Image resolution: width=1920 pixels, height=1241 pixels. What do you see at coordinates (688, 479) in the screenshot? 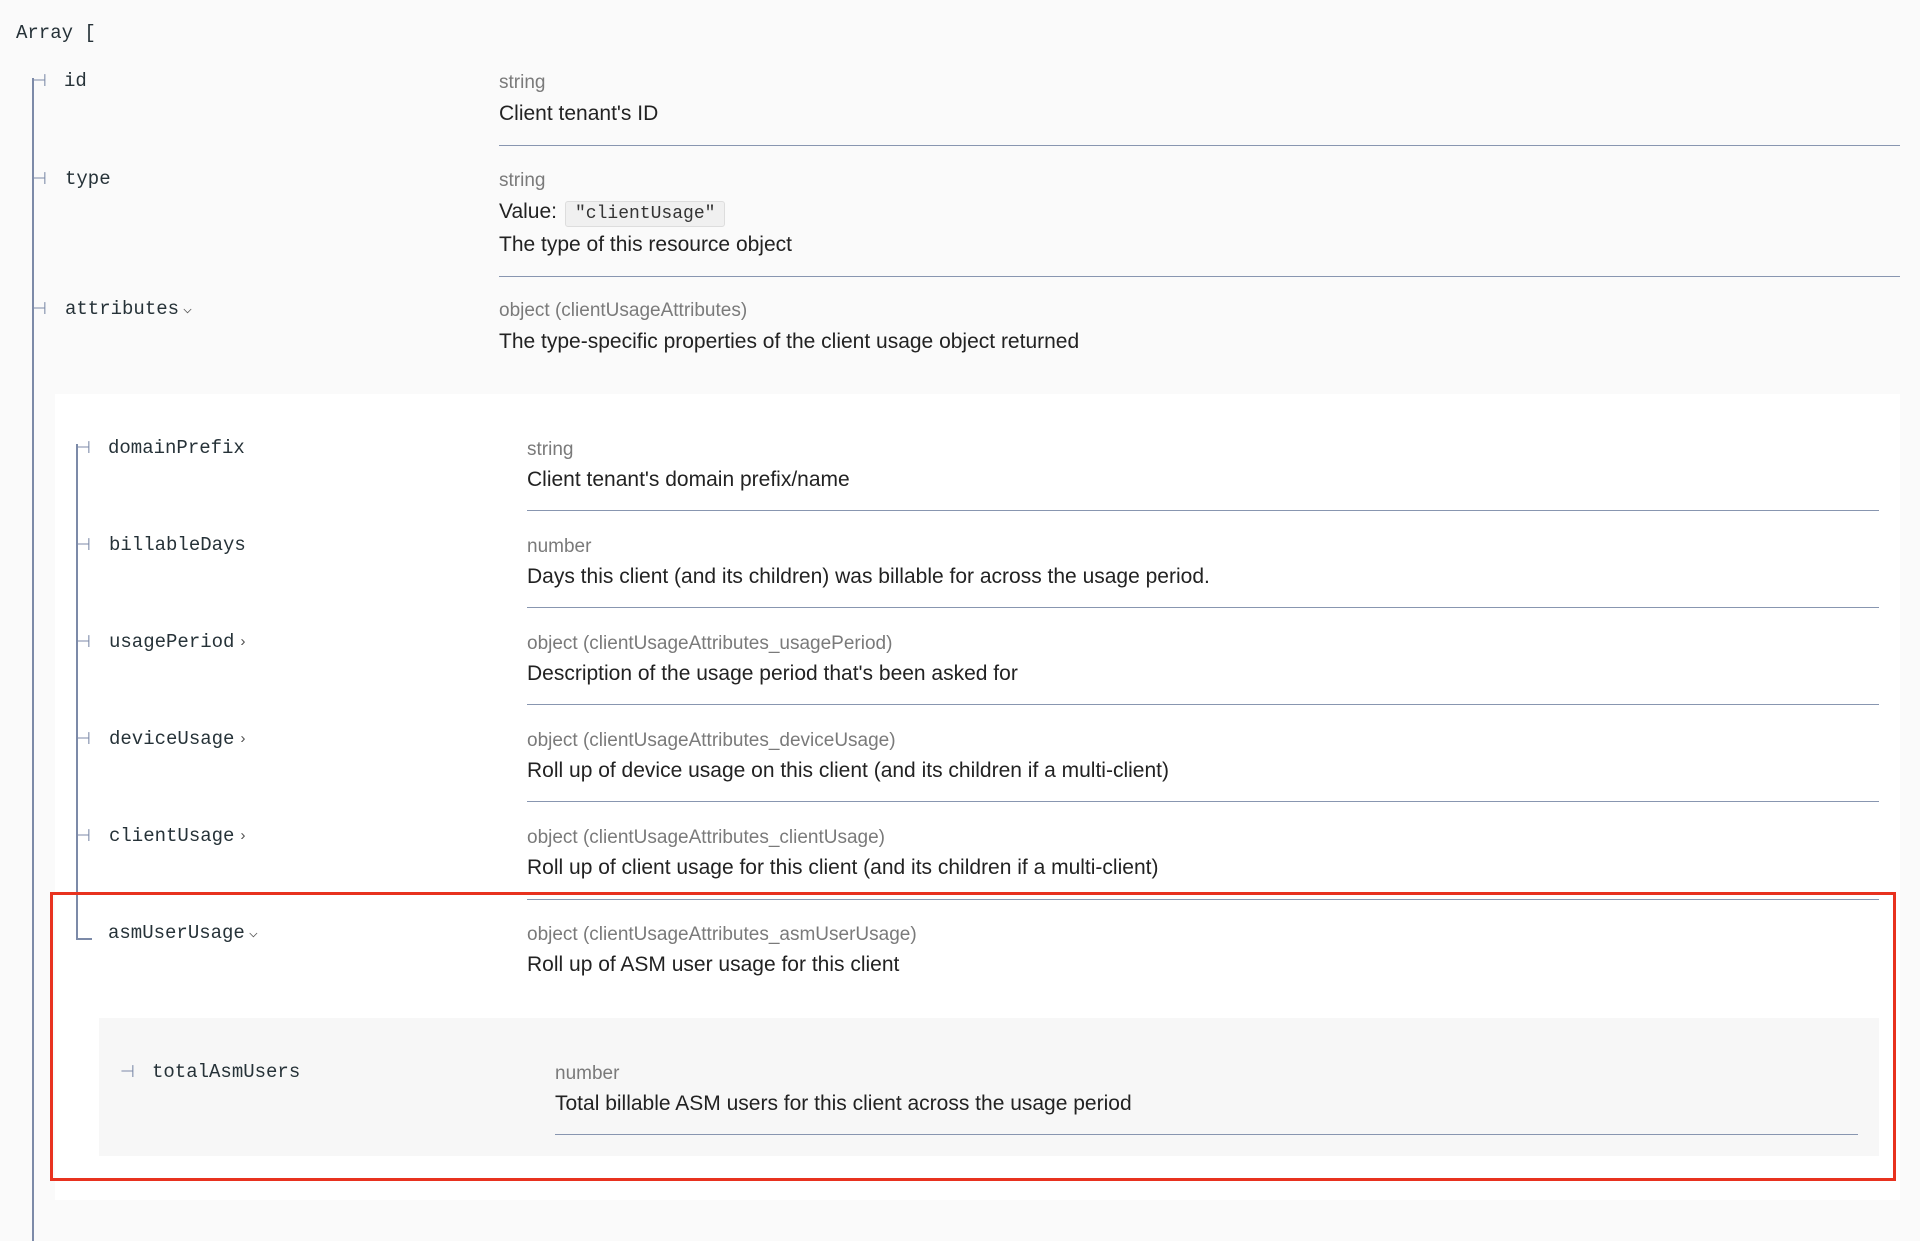
I see `property-description: Client tenant's domain prefix/name` at bounding box center [688, 479].